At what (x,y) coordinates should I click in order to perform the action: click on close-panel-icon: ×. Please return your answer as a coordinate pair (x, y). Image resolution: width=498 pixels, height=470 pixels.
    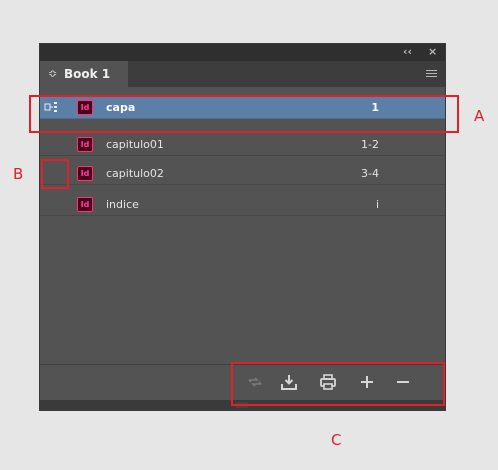
    Looking at the image, I should click on (432, 52).